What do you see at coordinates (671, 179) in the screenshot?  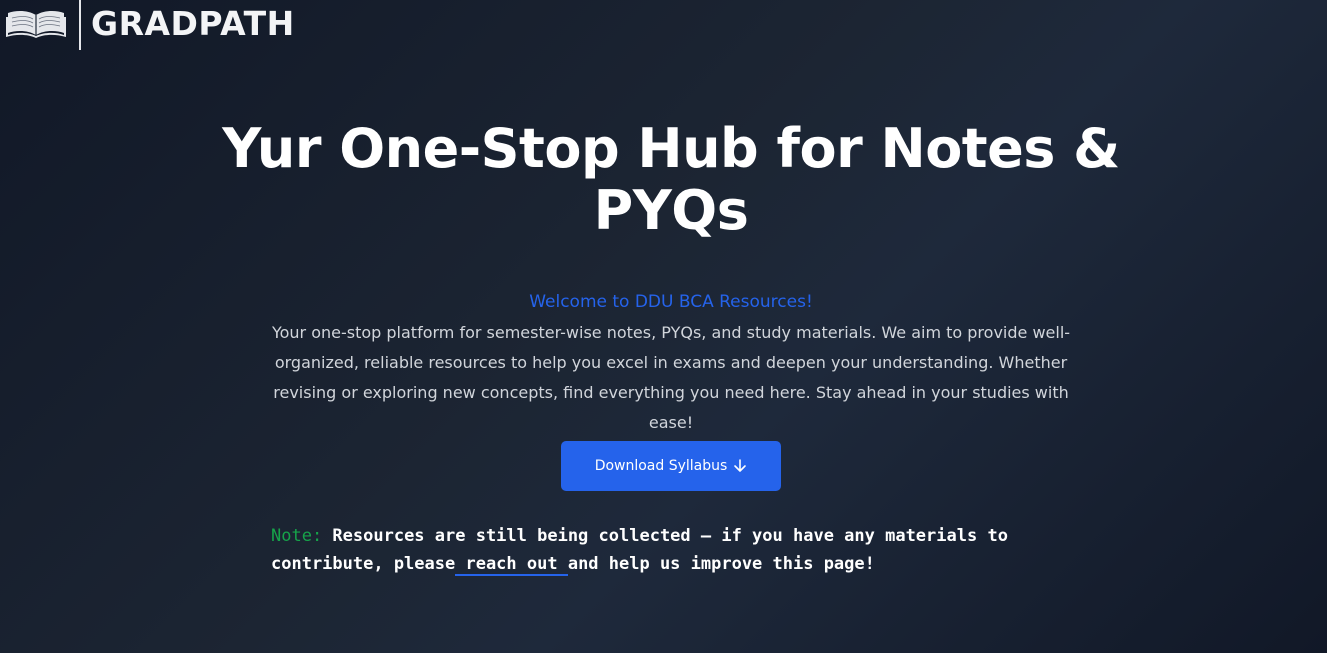 I see `hero-title: Yur One-Stop Hub for Notes & PYQs` at bounding box center [671, 179].